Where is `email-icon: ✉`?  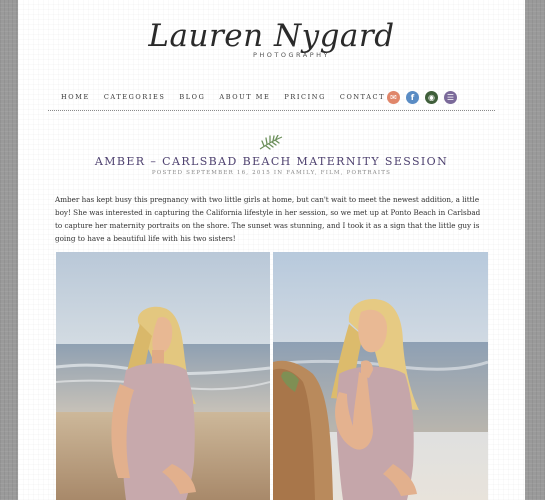
email-icon: ✉ is located at coordinates (393, 97).